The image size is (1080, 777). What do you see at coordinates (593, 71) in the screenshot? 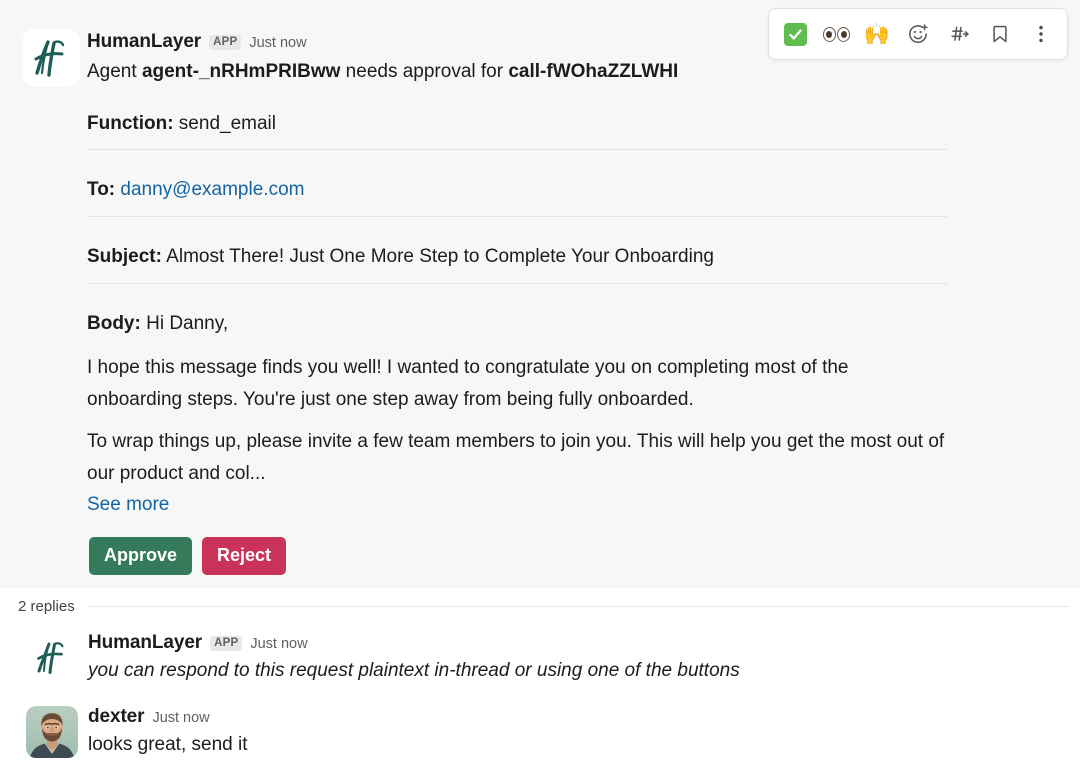
I see `call-id: call-fWOhaZZLWHI` at bounding box center [593, 71].